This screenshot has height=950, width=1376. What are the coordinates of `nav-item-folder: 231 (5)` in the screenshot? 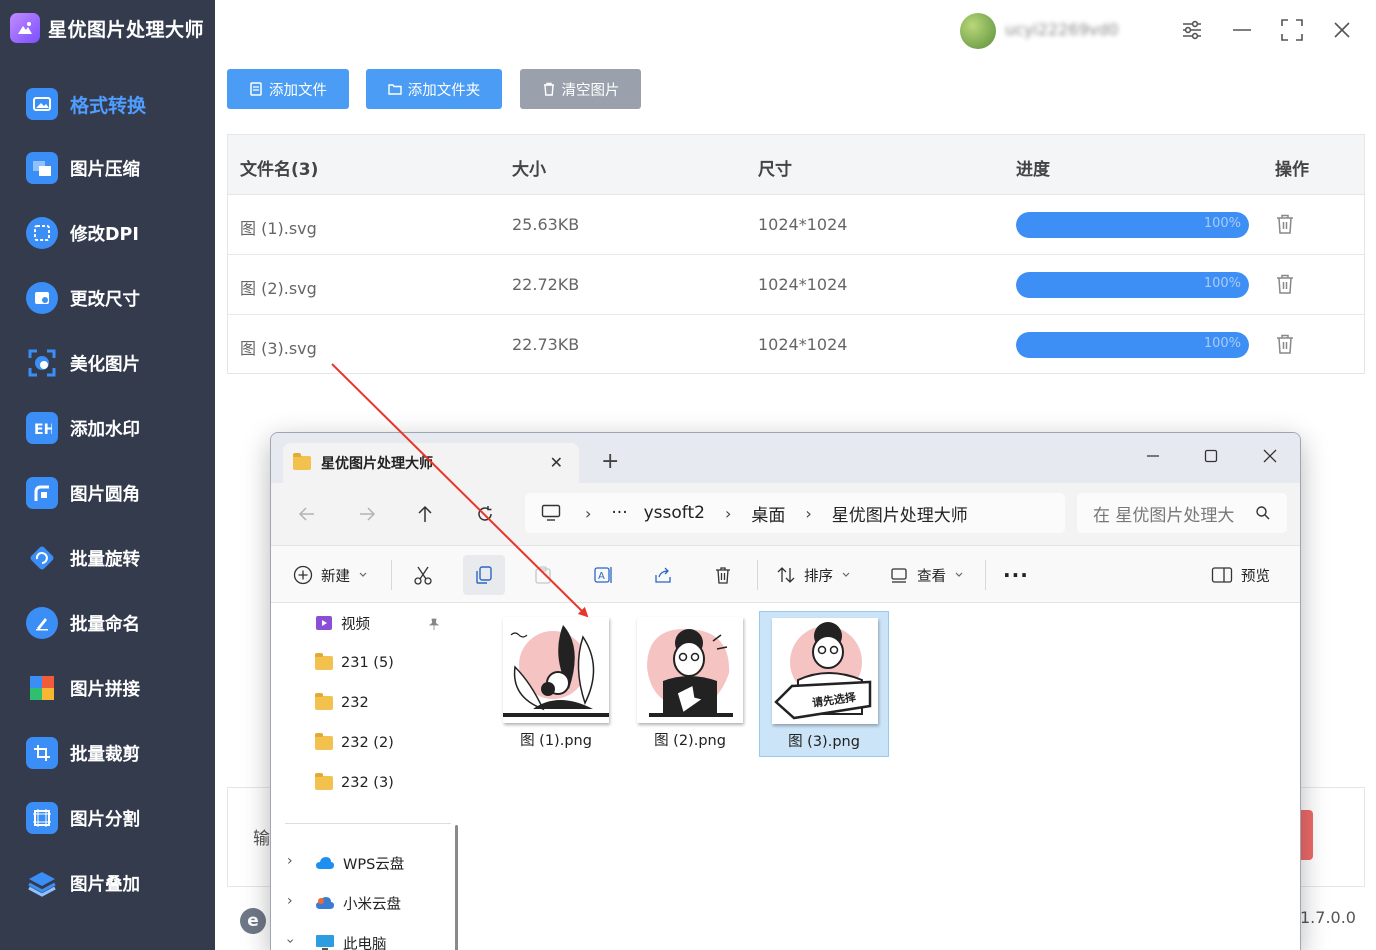 It's located at (354, 663).